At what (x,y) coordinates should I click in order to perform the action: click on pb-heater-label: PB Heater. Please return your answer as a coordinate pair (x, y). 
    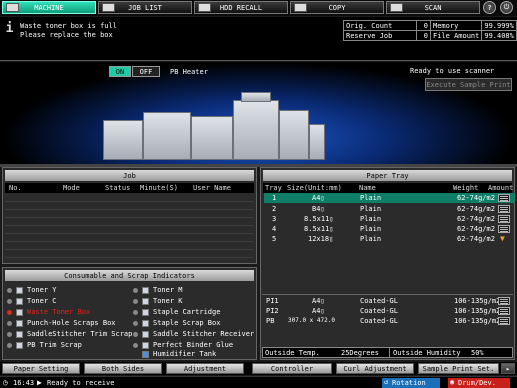
    Looking at the image, I should click on (189, 72).